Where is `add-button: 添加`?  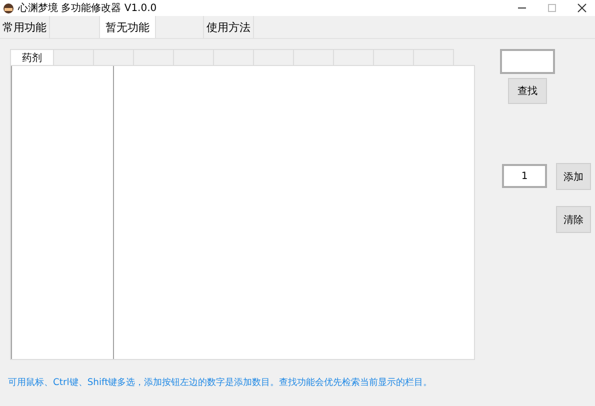
add-button: 添加 is located at coordinates (573, 176).